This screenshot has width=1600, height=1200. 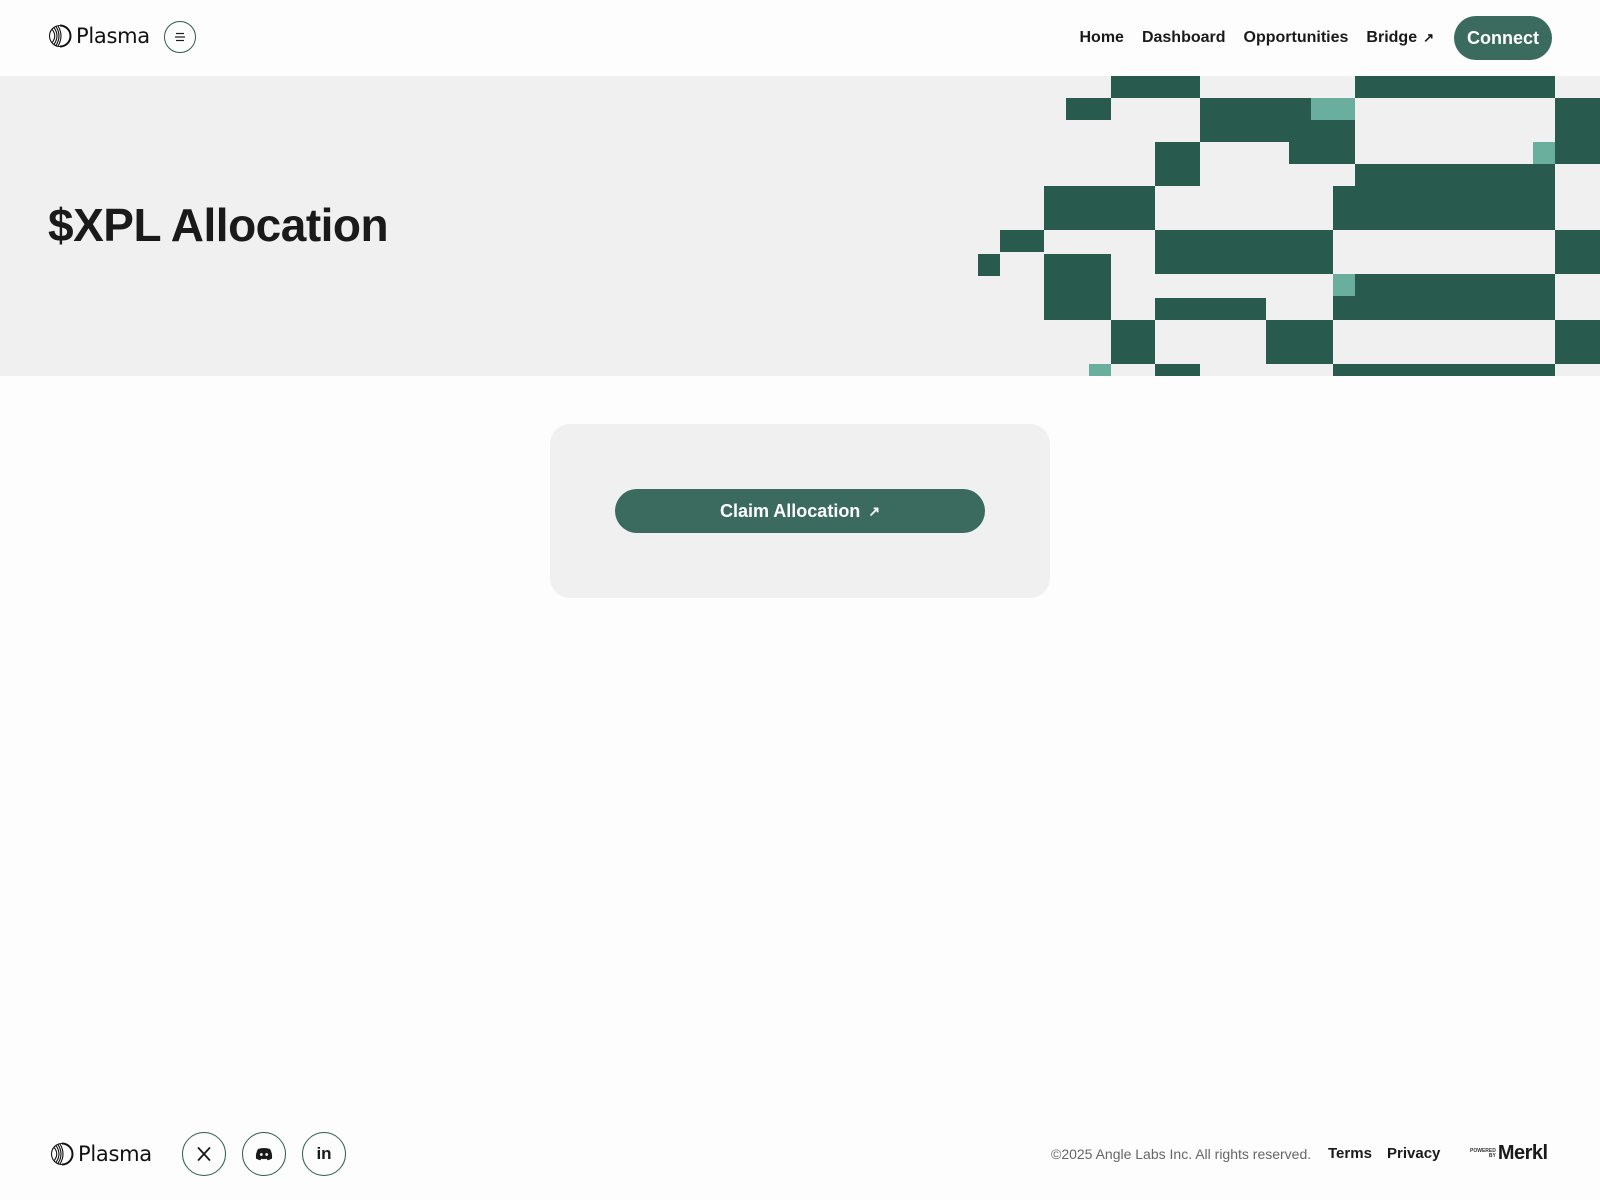 I want to click on nav-dashboard-label: Dashboard, so click(x=1183, y=37).